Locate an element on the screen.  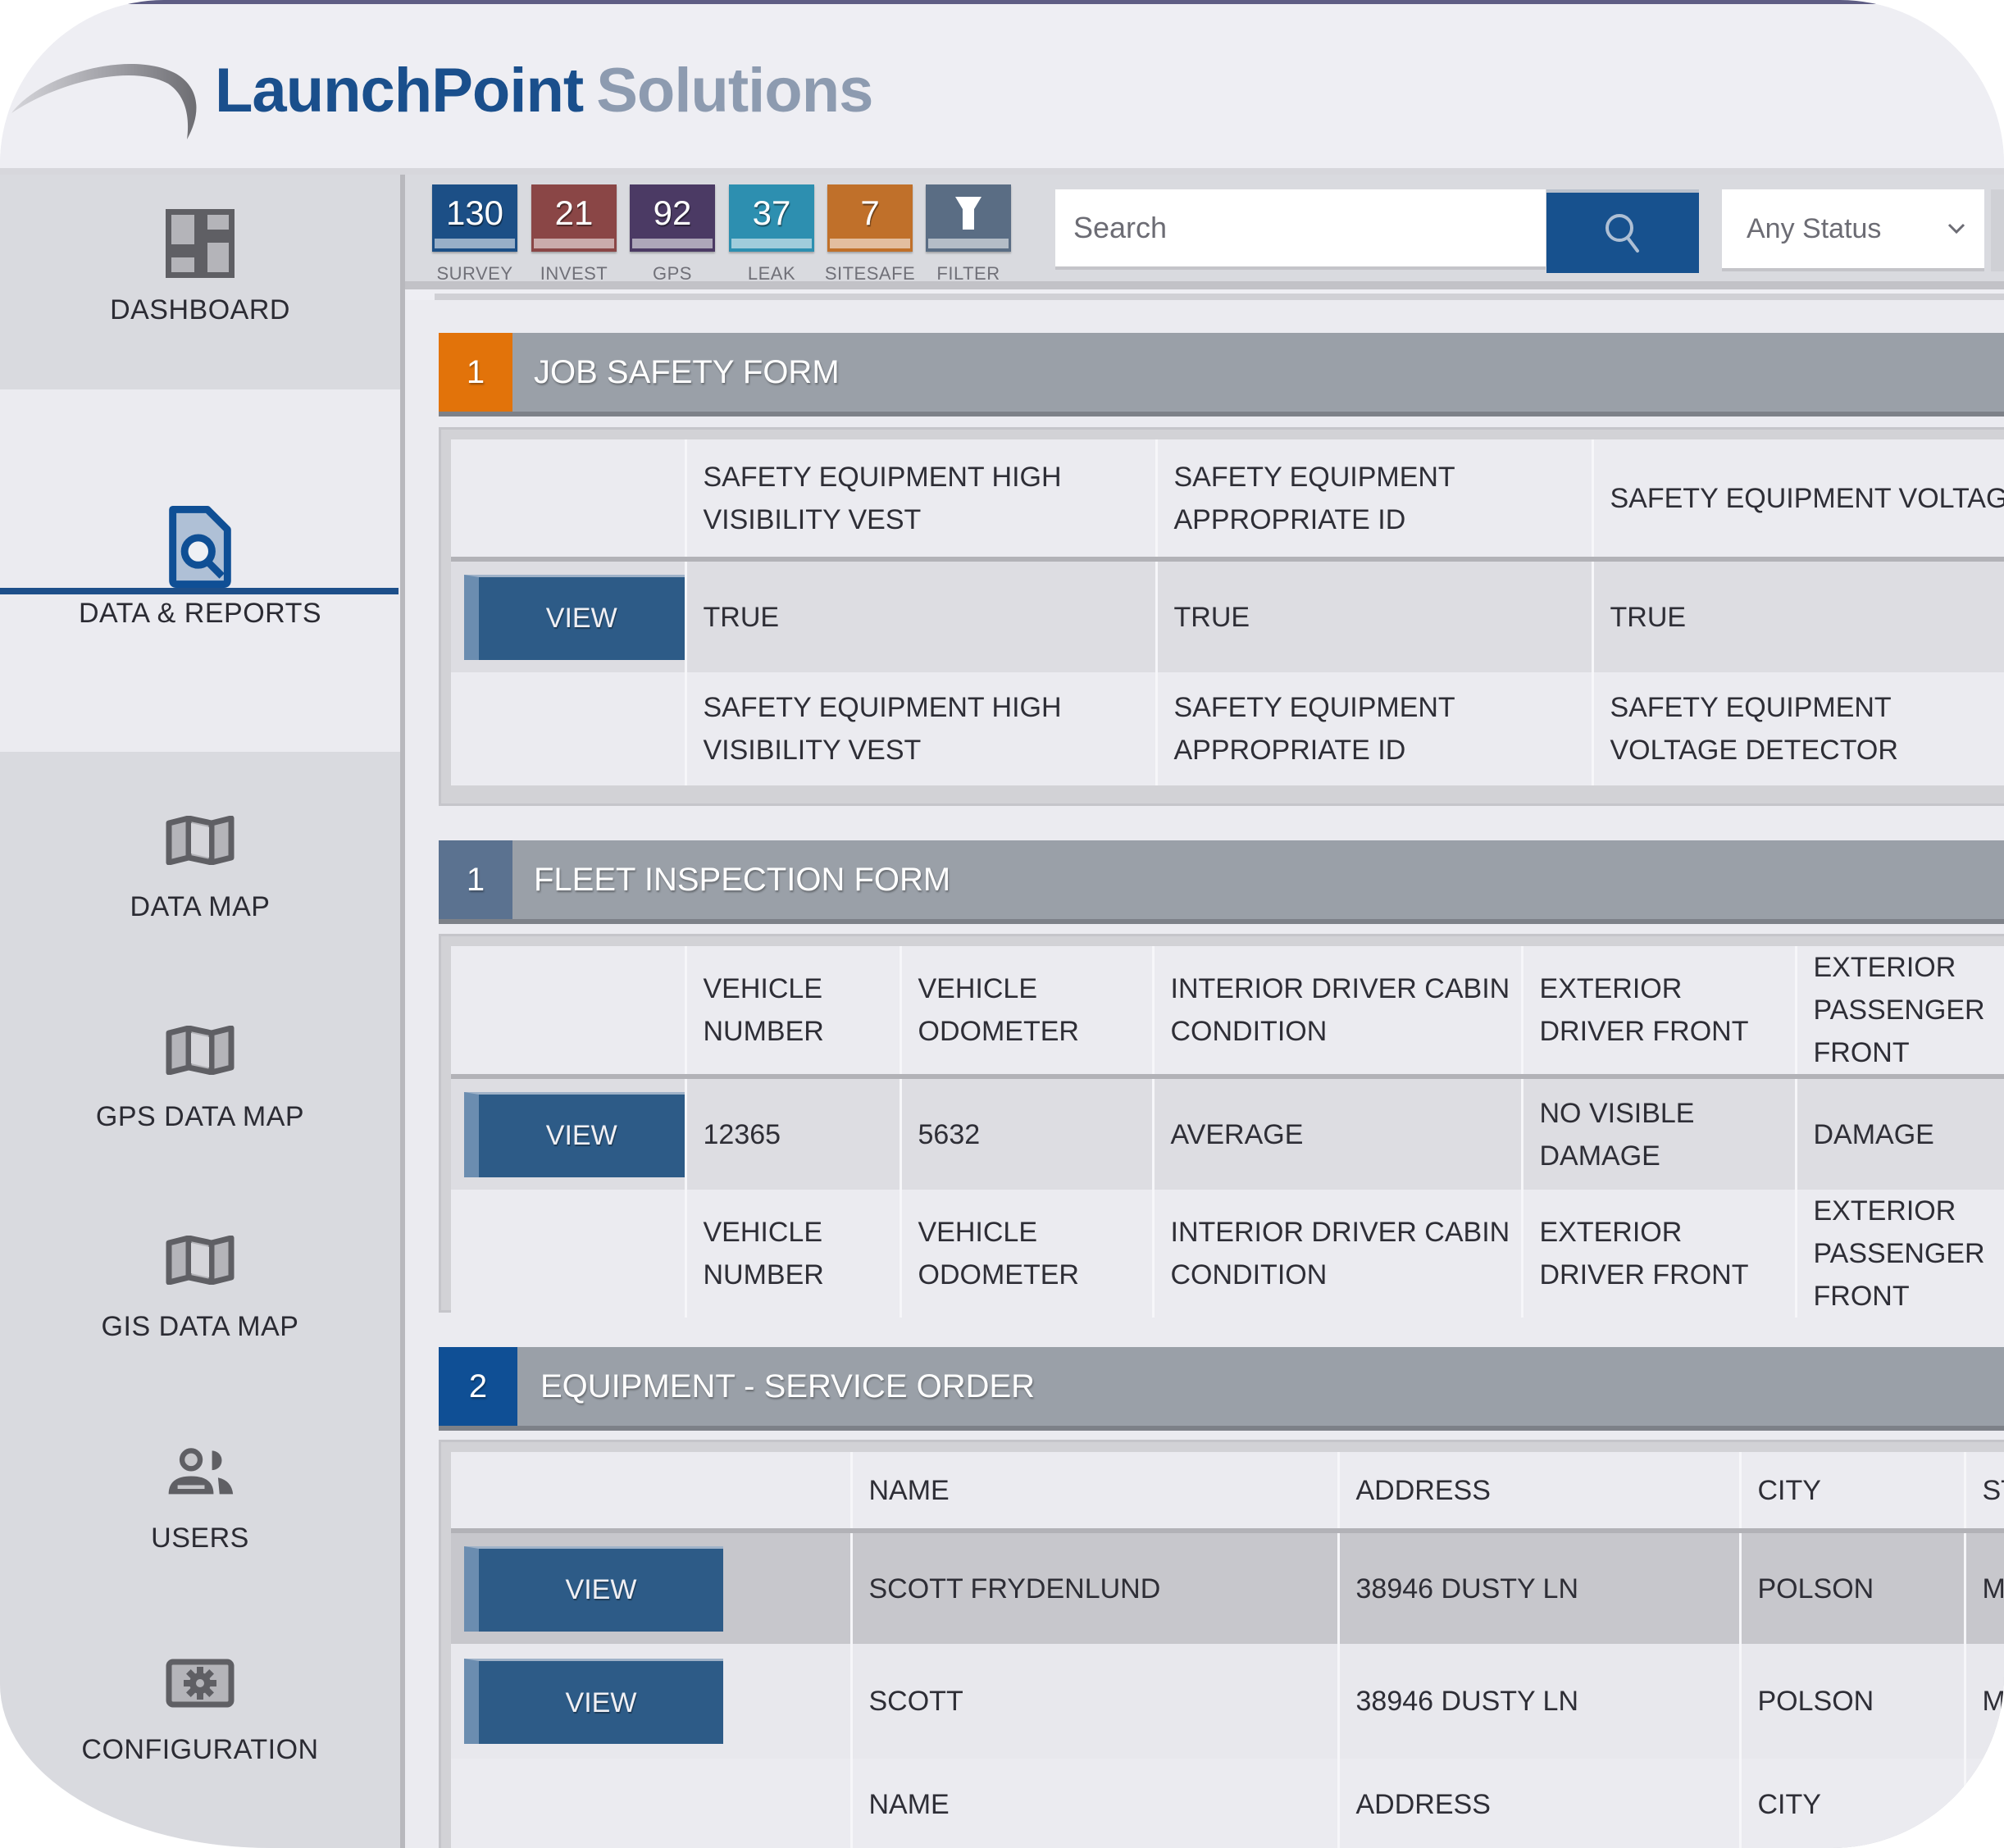
column-header: EXTERIOR PASSENGER FRONT is located at coordinates (1899, 1012).